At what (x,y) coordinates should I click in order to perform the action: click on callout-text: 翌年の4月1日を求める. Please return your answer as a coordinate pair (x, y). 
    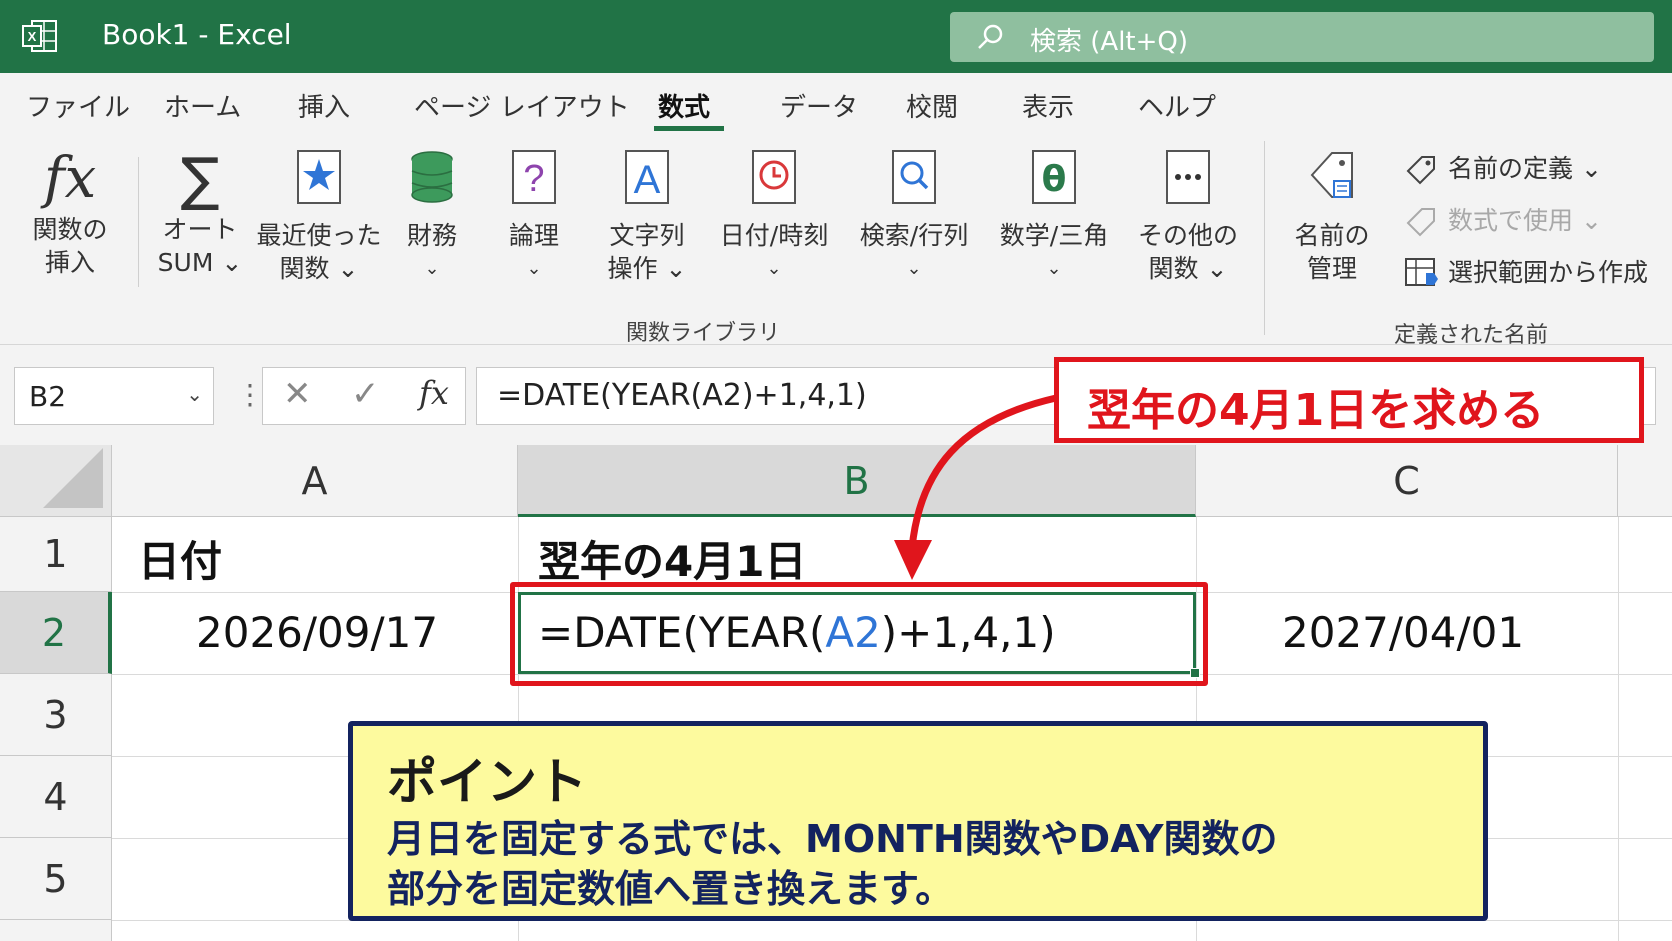
    Looking at the image, I should click on (1316, 410).